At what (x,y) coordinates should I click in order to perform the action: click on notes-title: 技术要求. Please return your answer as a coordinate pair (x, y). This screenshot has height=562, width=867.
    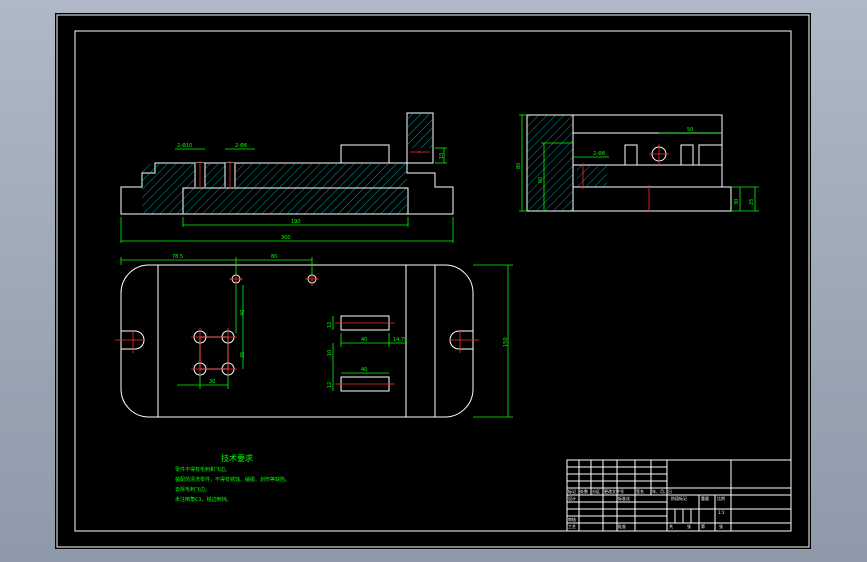
    Looking at the image, I should click on (237, 458).